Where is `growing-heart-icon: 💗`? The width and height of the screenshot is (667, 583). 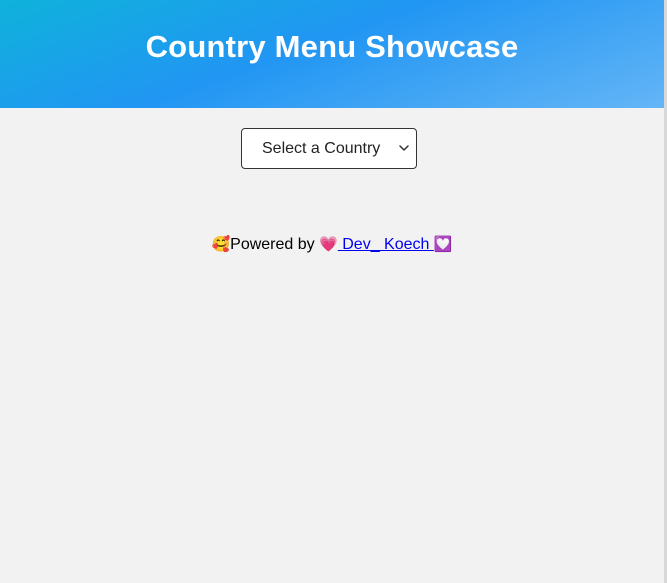 growing-heart-icon: 💗 is located at coordinates (328, 244).